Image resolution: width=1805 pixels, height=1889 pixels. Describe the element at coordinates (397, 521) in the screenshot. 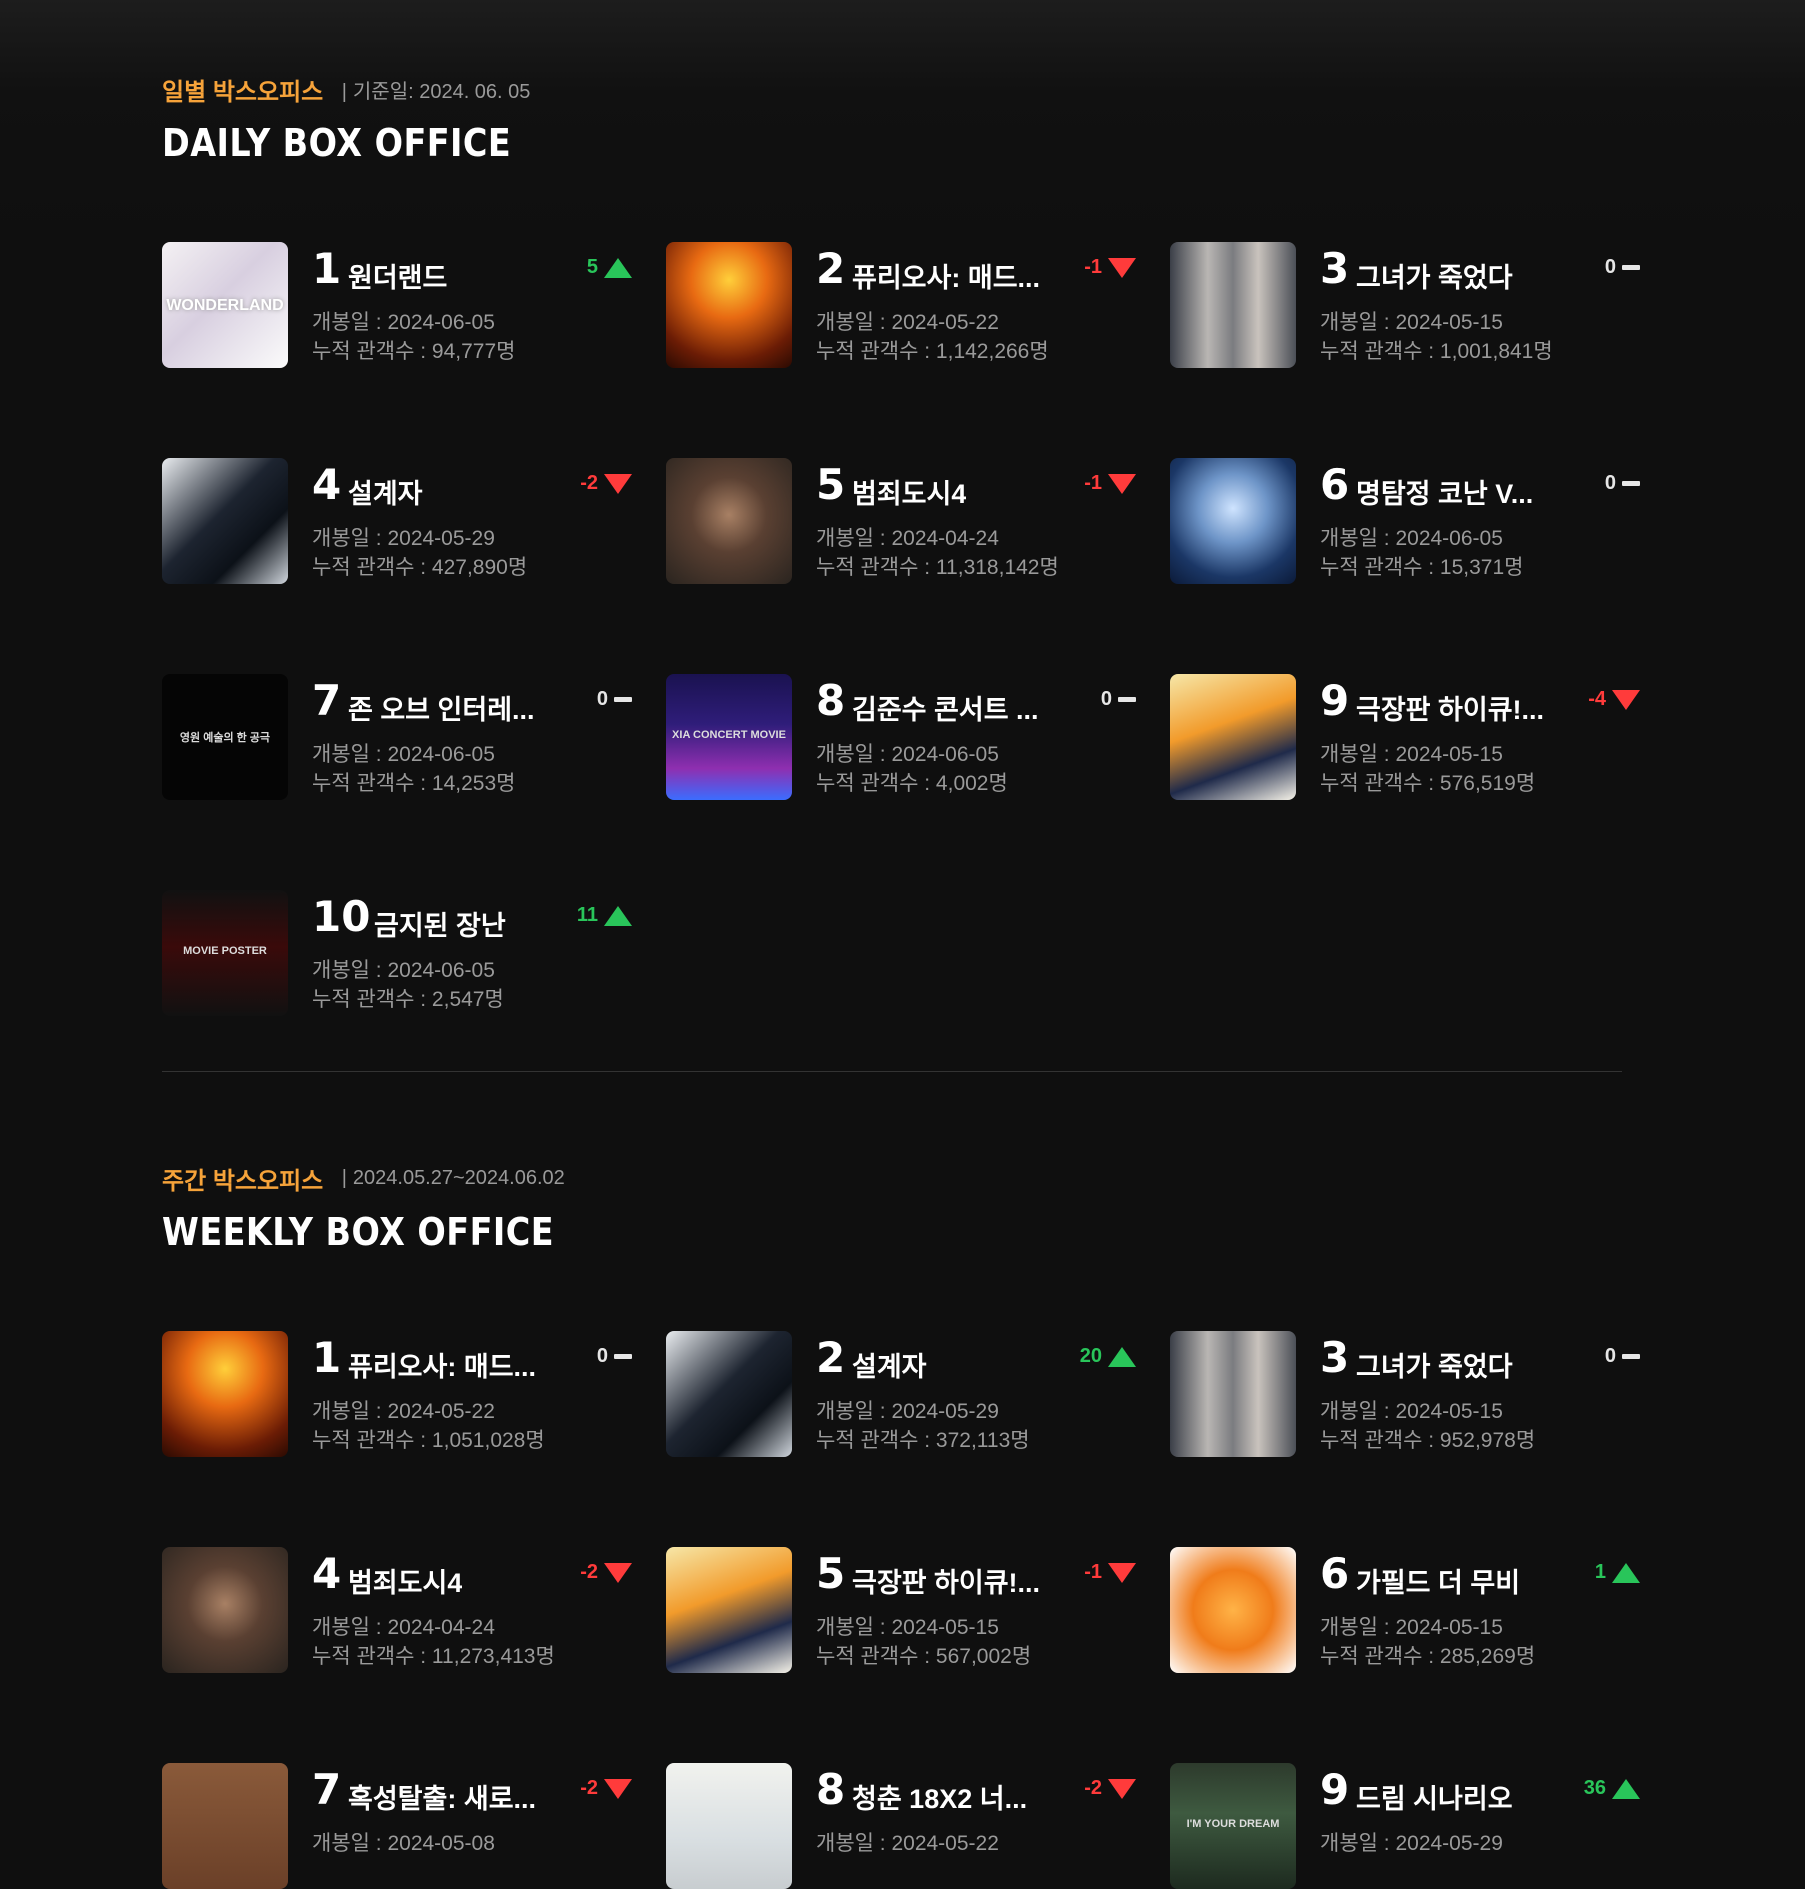

I see `movie-card: 4 설계자 -2 개봉일 : 2024-05-29 누적 관객수 : 427,890명` at that location.